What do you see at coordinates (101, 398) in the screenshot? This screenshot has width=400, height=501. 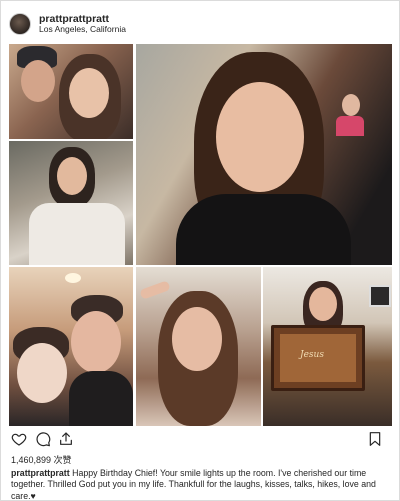 I see `shirt-shape` at bounding box center [101, 398].